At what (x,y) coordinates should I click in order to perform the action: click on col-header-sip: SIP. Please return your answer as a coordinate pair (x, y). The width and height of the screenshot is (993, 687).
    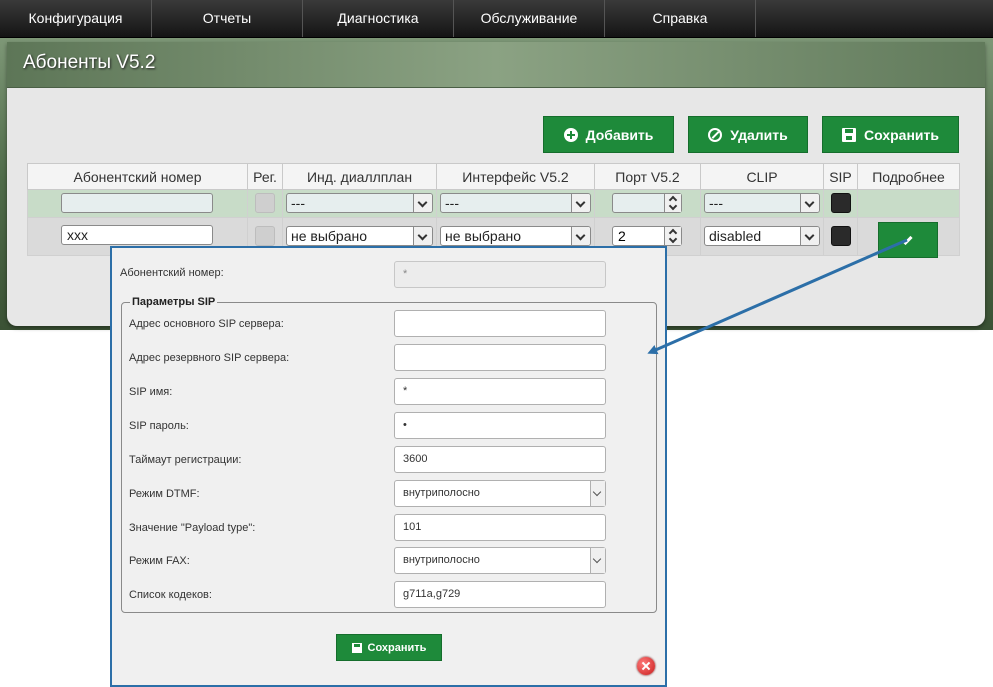
    Looking at the image, I should click on (840, 176).